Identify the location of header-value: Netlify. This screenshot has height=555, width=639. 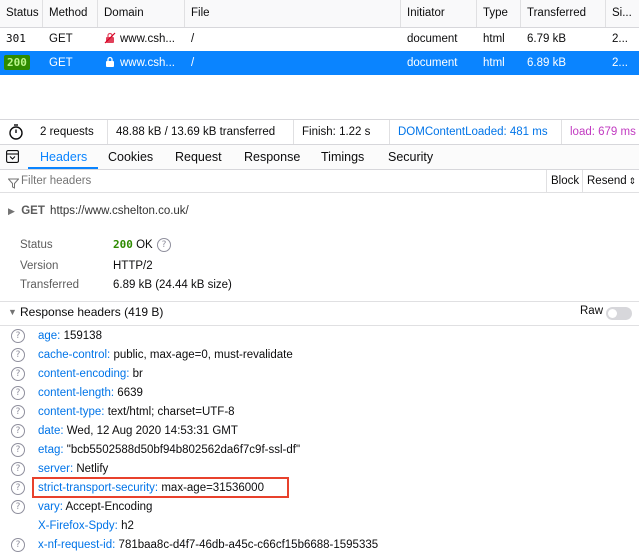
(92, 469).